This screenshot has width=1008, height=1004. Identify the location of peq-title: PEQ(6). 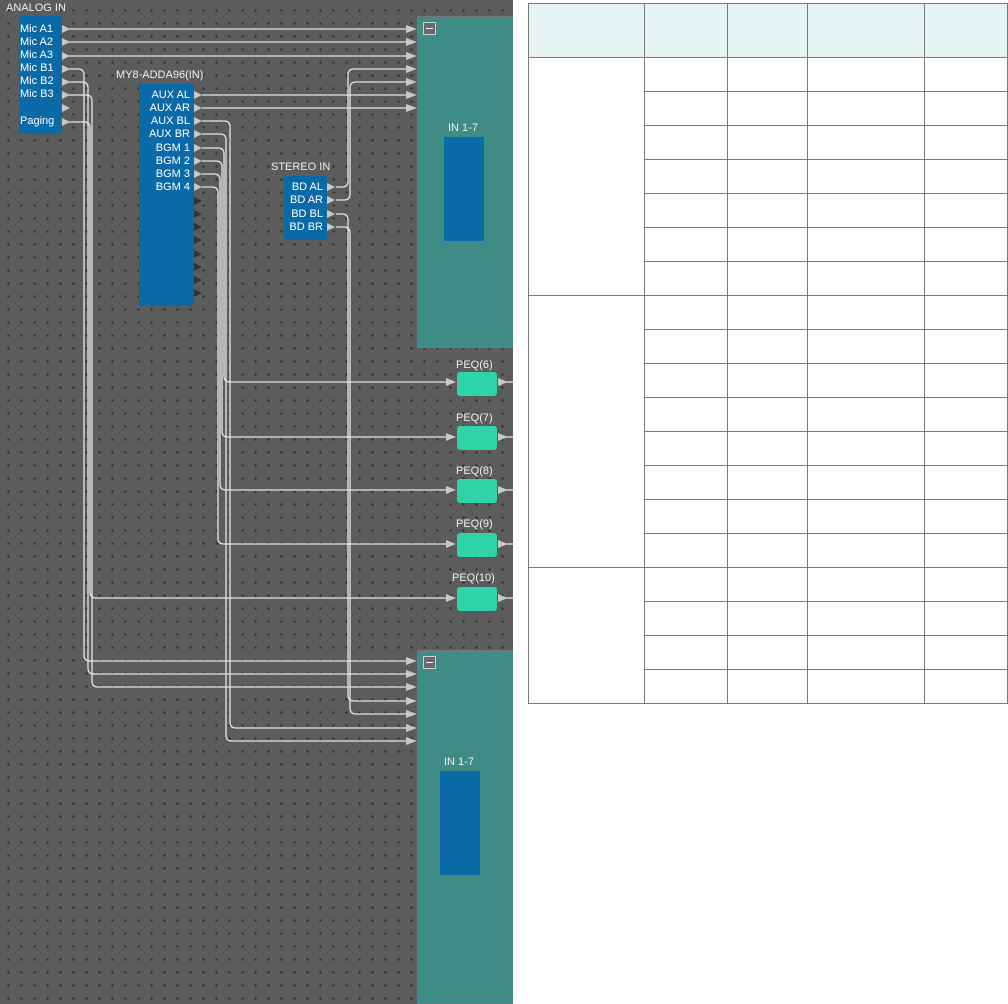
(474, 365).